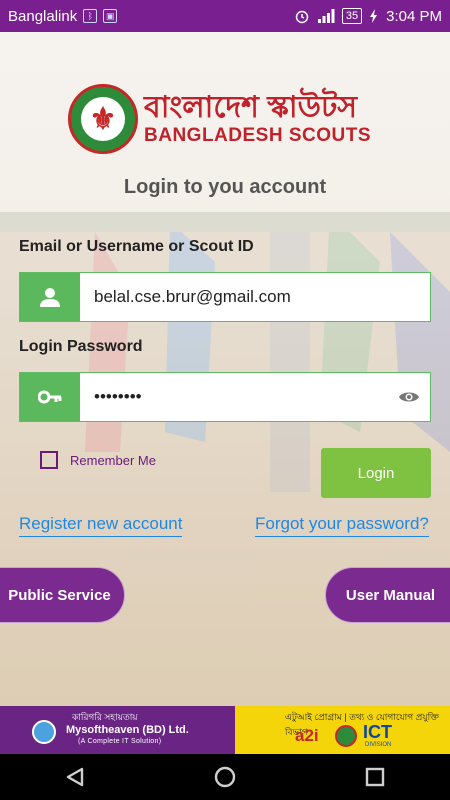 The width and height of the screenshot is (450, 800). Describe the element at coordinates (352, 16) in the screenshot. I see `battery-indicator: 35` at that location.